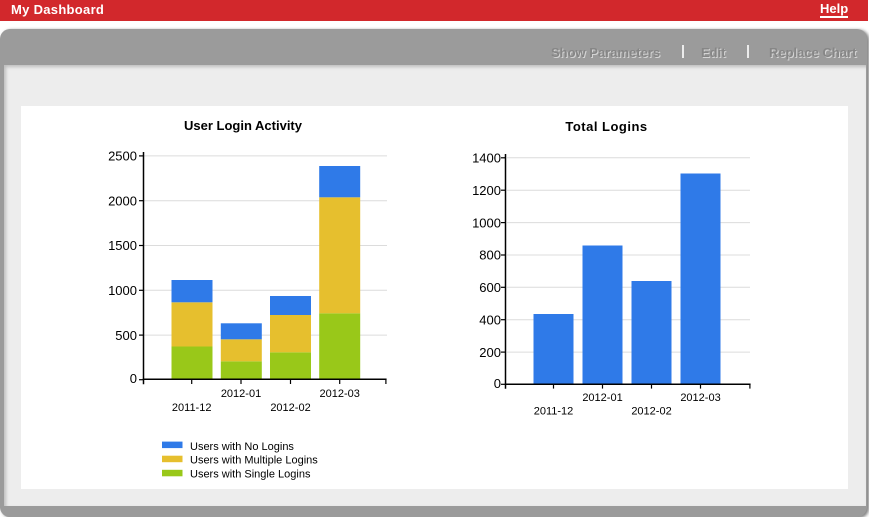 This screenshot has height=517, width=869. Describe the element at coordinates (490, 352) in the screenshot. I see `svg-text: 200` at that location.